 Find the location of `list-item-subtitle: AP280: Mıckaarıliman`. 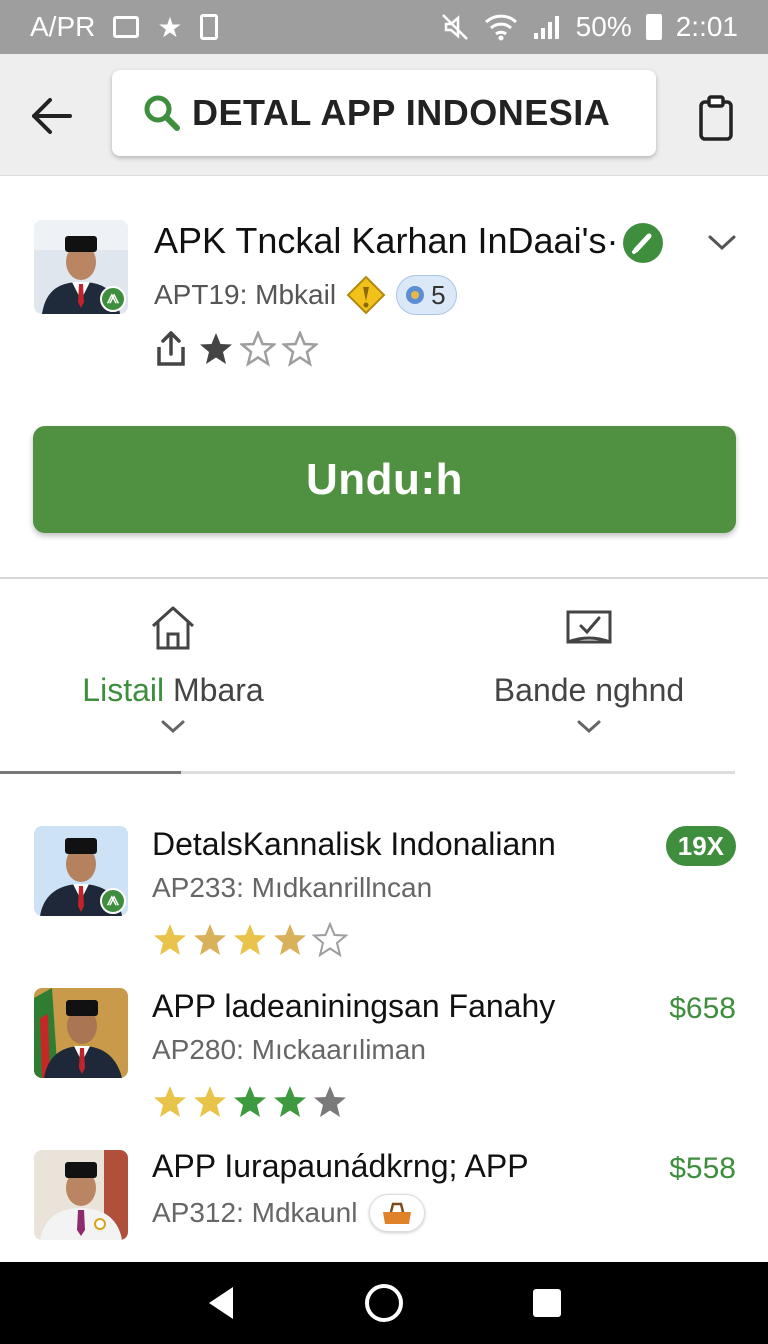

list-item-subtitle: AP280: Mıckaarıliman is located at coordinates (289, 1049).